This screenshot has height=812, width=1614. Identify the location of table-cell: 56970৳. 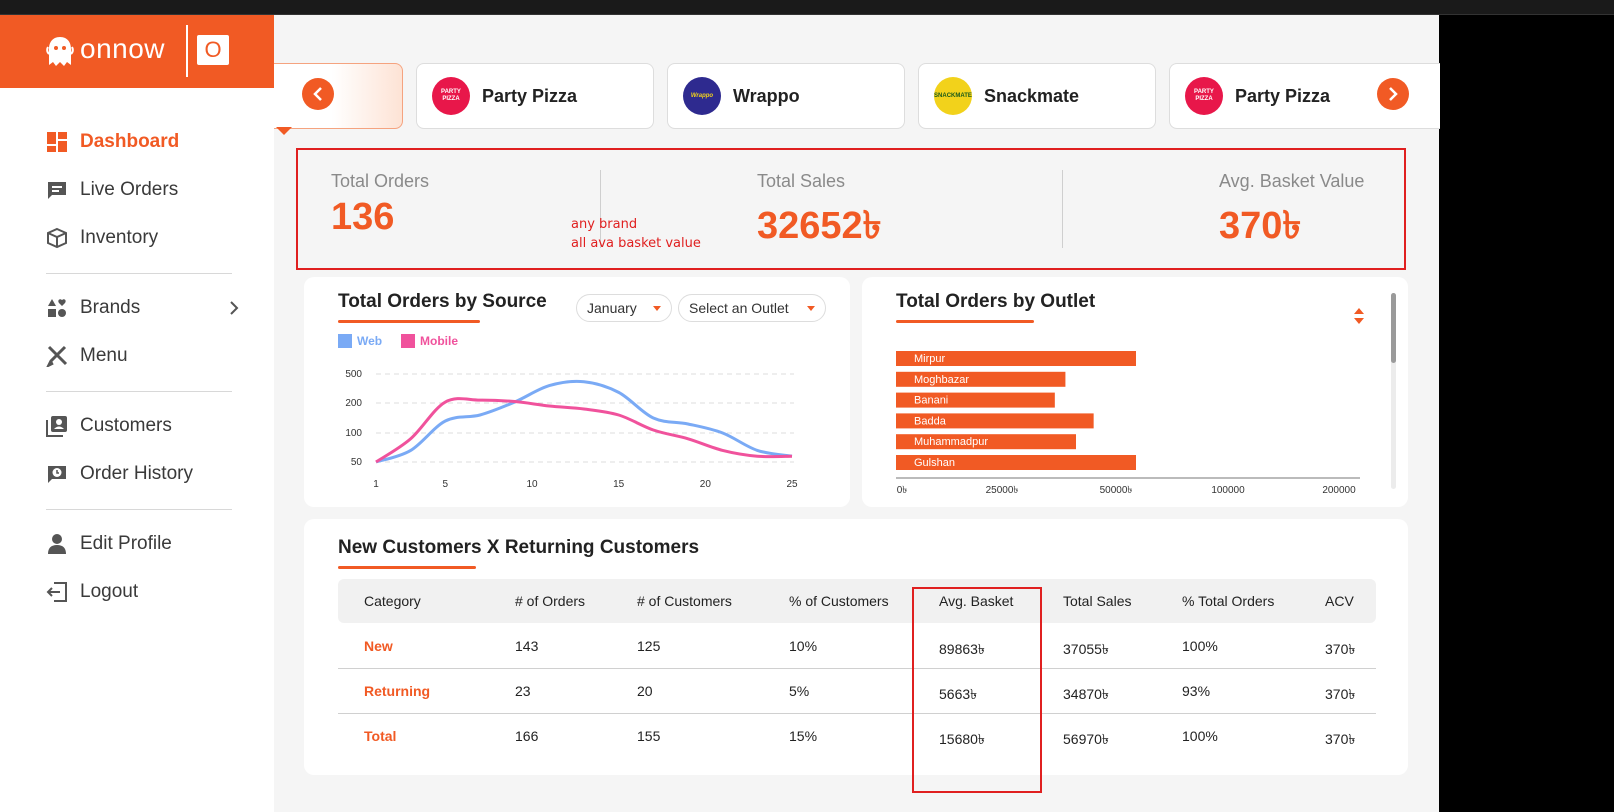
(1086, 739).